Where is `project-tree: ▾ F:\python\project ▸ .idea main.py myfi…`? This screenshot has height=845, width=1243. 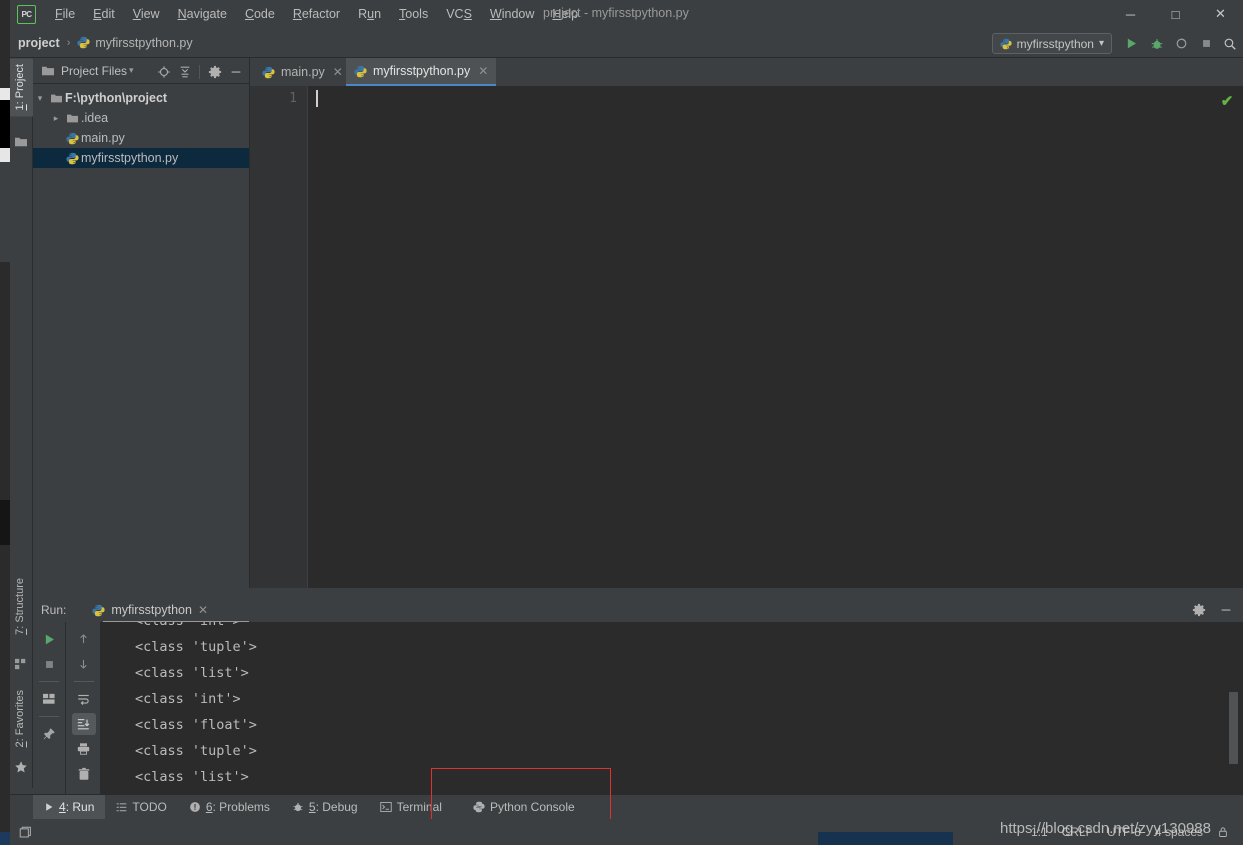 project-tree: ▾ F:\python\project ▸ .idea main.py myfi… is located at coordinates (141, 126).